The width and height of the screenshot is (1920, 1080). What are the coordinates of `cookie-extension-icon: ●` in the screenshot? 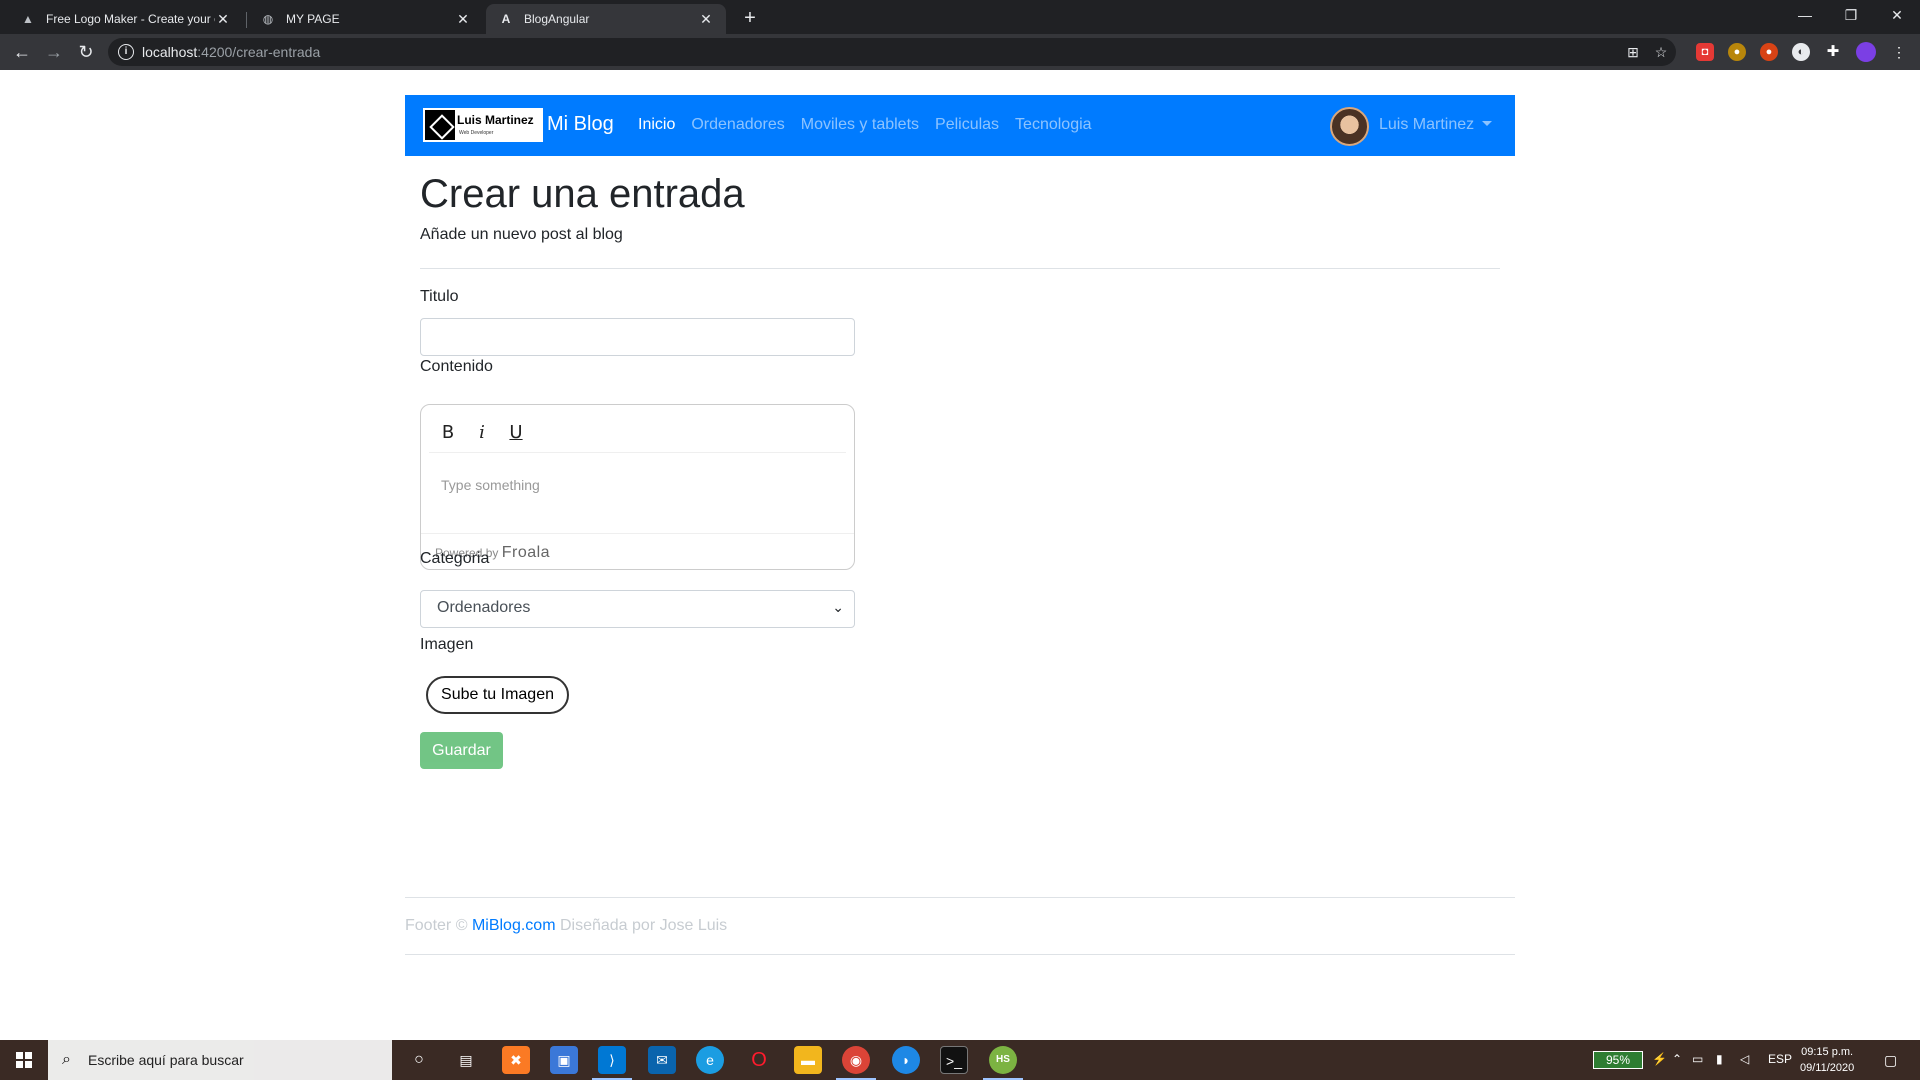 It's located at (1737, 52).